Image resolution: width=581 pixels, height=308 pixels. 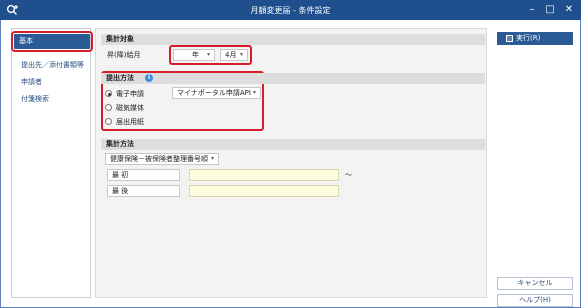 What do you see at coordinates (535, 300) in the screenshot?
I see `help-button: ヘルプ(H)` at bounding box center [535, 300].